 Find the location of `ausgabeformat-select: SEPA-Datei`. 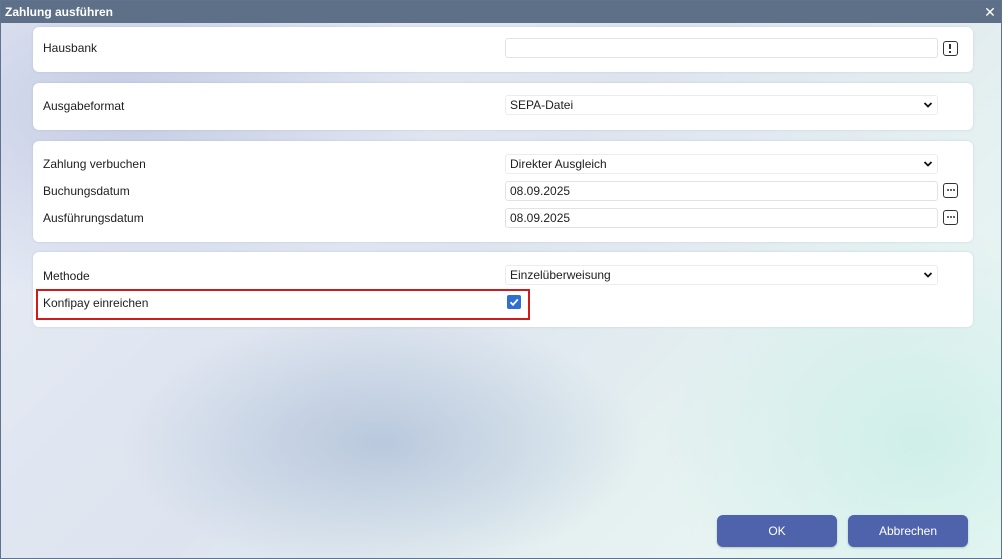

ausgabeformat-select: SEPA-Datei is located at coordinates (721, 105).